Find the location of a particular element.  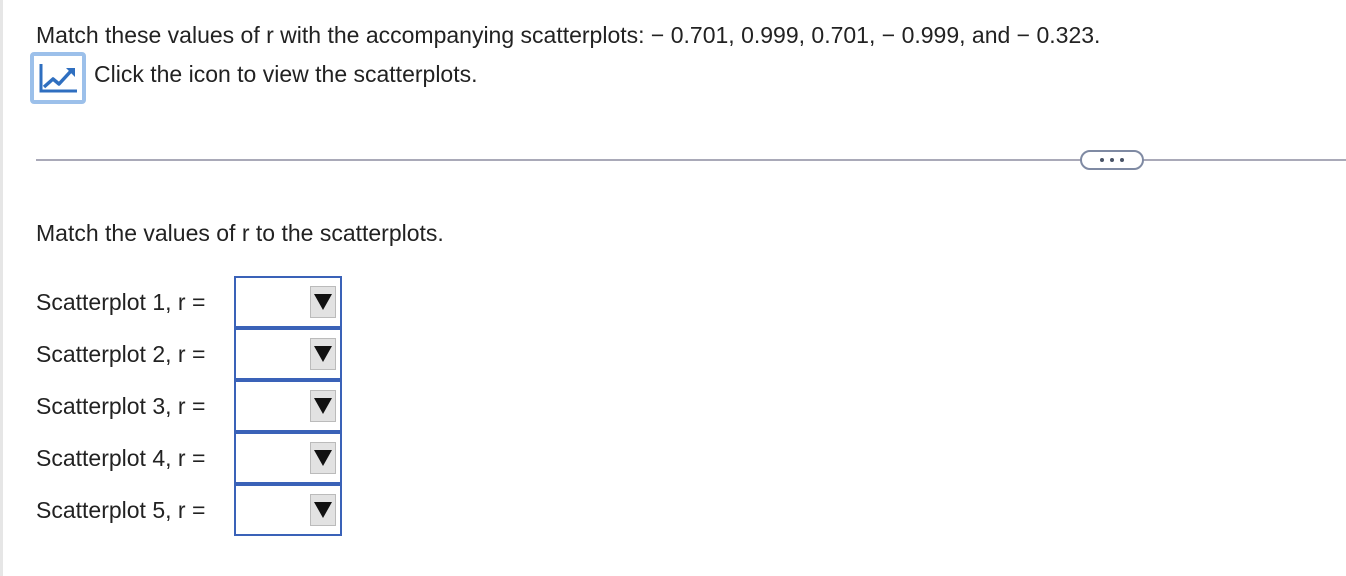

row-label: Scatterplot 5, r = is located at coordinates (121, 510).